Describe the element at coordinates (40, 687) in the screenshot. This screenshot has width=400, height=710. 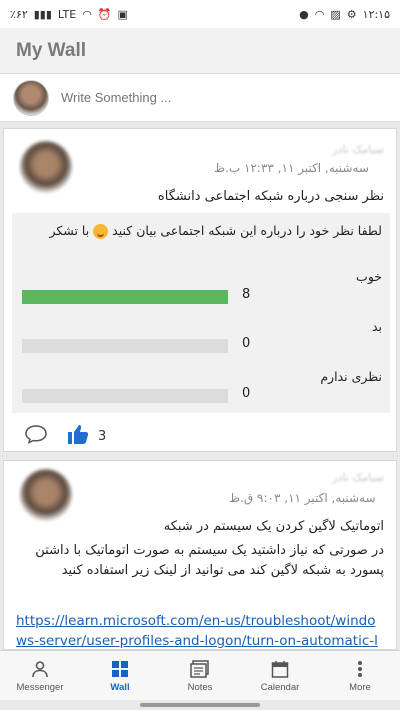
I see `nav-label: Messenger` at that location.